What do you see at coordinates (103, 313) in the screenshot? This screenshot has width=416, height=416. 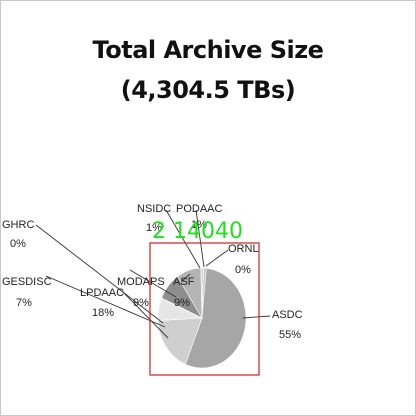 I see `slice-pct-lpdaac: 18%` at bounding box center [103, 313].